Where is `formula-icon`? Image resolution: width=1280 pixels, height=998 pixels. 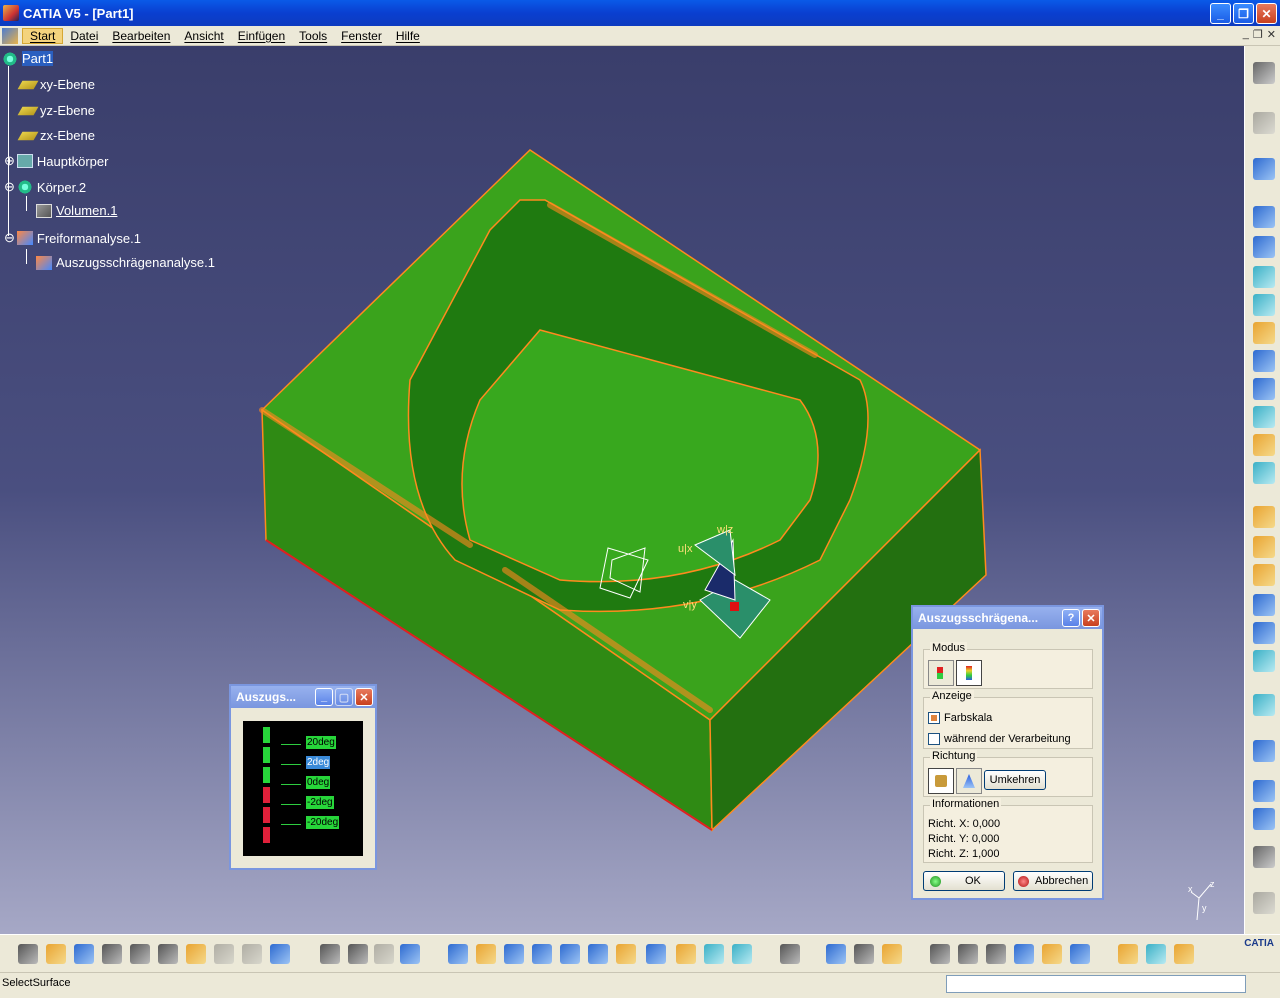 formula-icon is located at coordinates (330, 954).